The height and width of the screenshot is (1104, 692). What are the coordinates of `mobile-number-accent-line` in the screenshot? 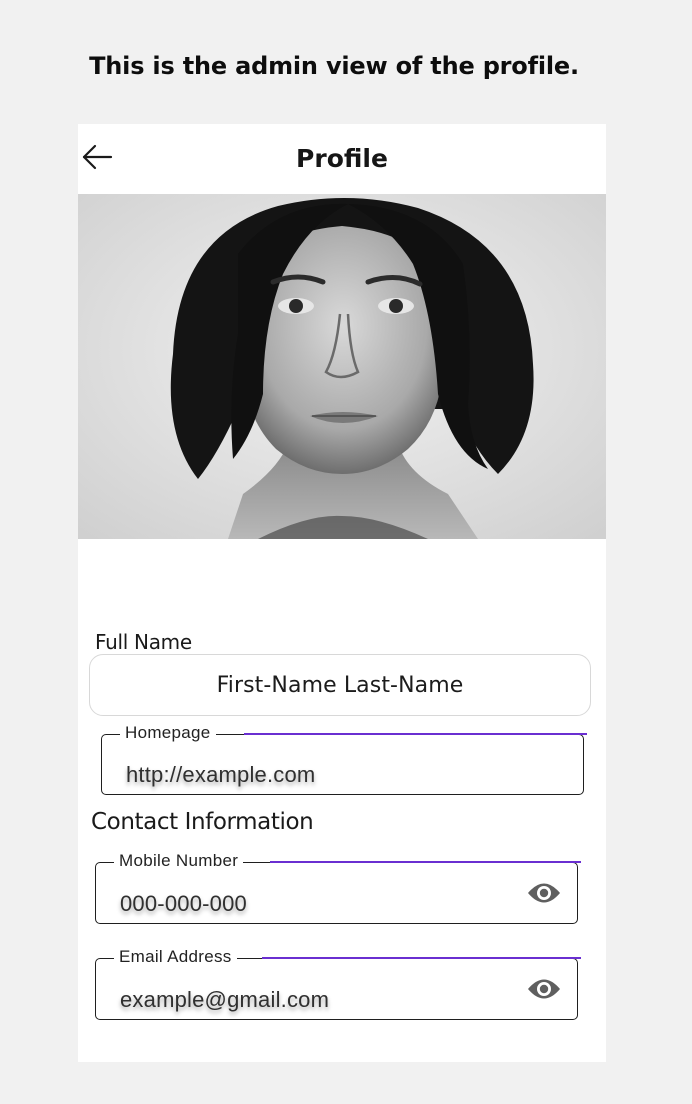 It's located at (425, 862).